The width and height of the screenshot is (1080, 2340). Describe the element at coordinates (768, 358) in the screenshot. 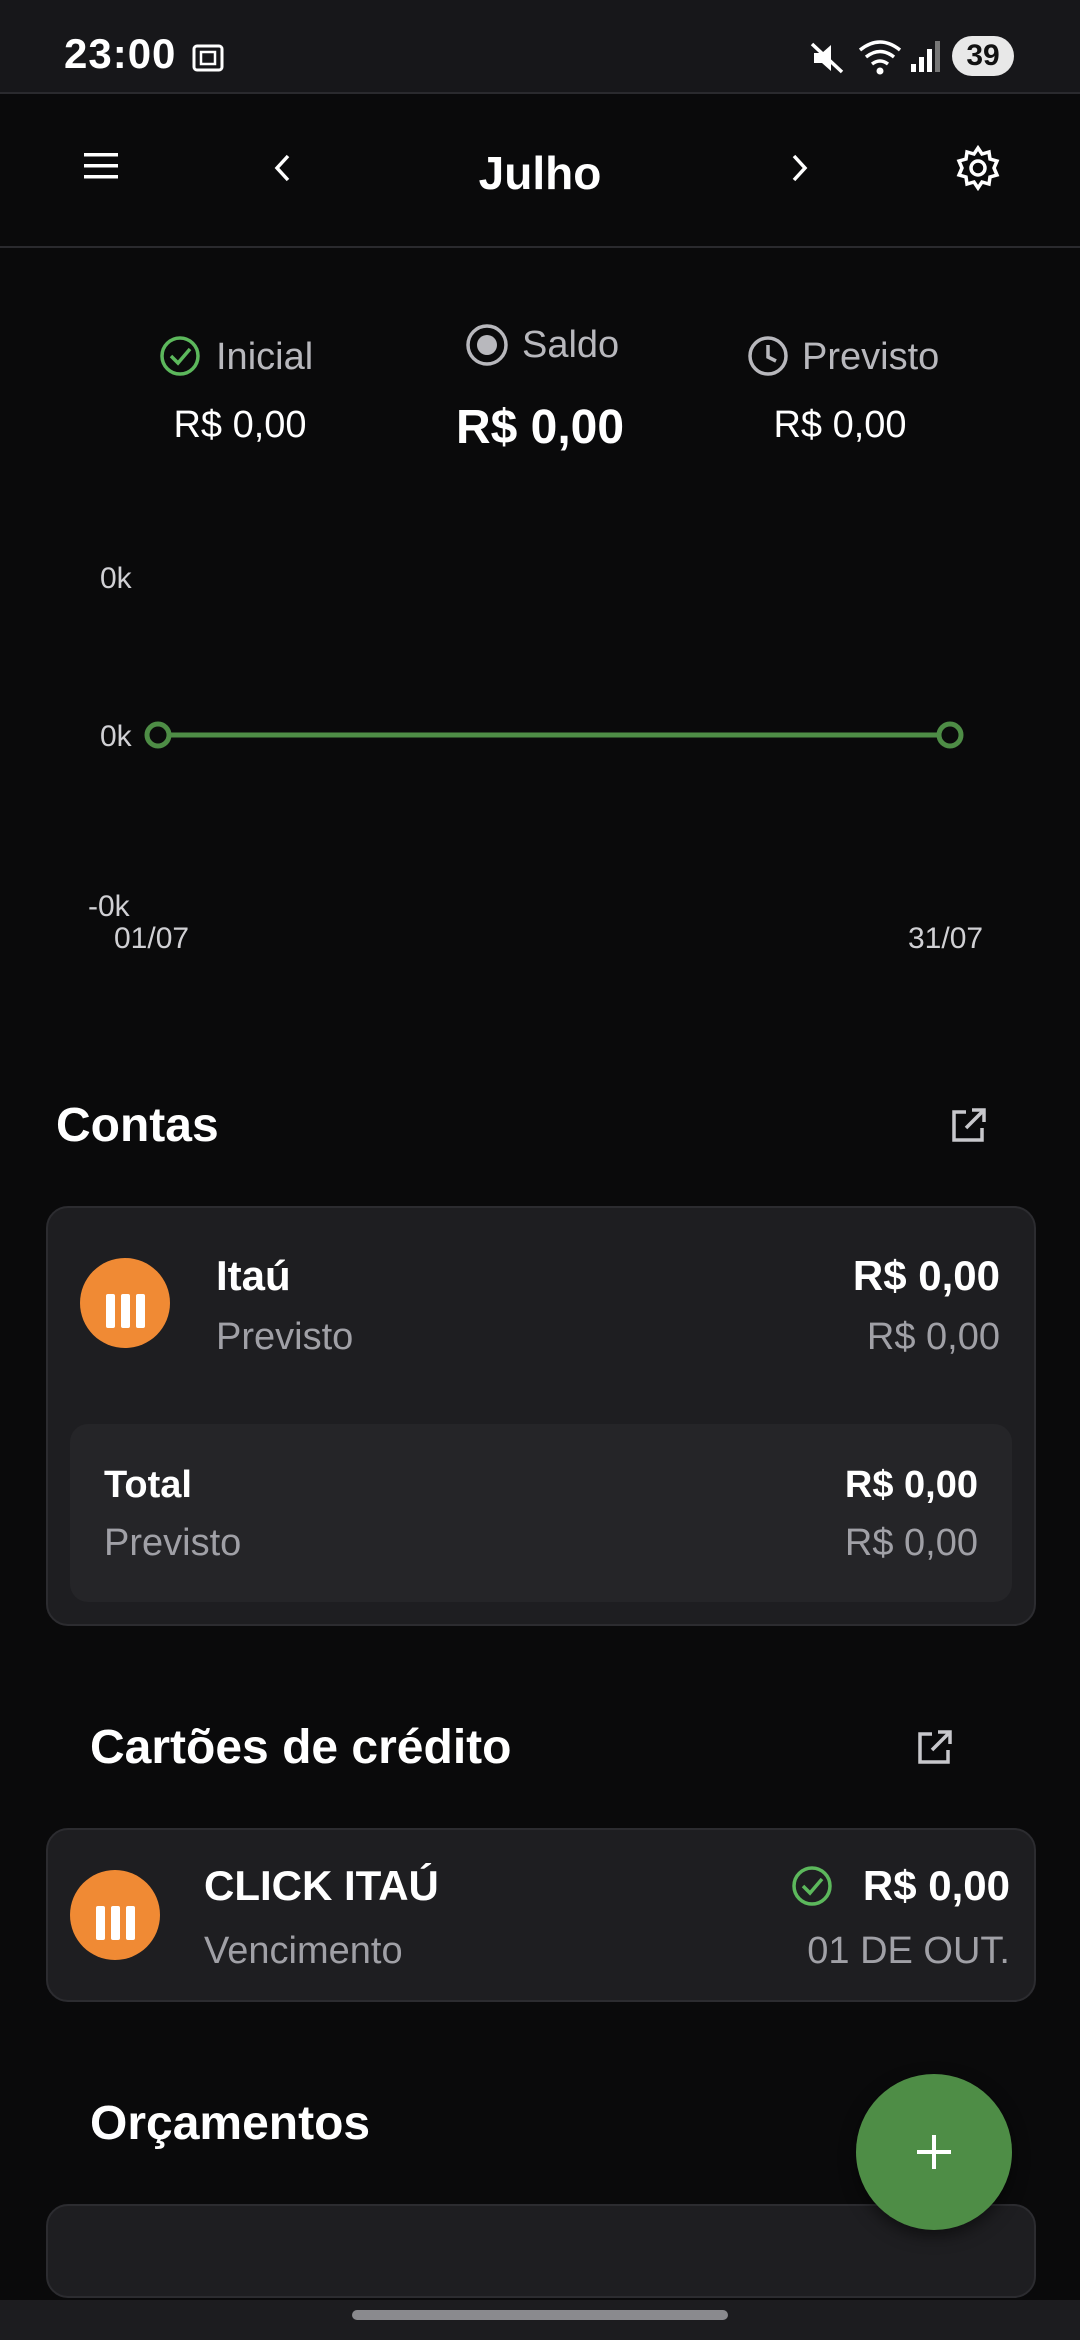

I see `previsto-clock-icon` at that location.